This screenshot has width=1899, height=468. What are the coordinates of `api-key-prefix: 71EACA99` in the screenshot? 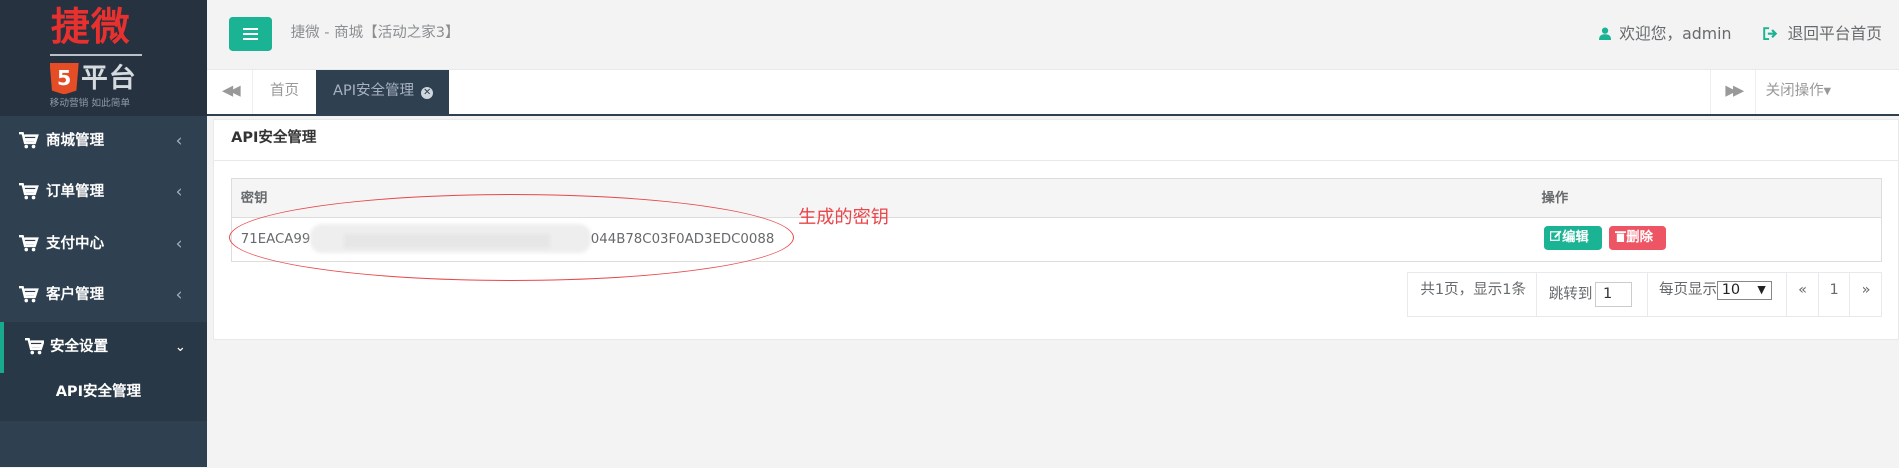 It's located at (275, 239).